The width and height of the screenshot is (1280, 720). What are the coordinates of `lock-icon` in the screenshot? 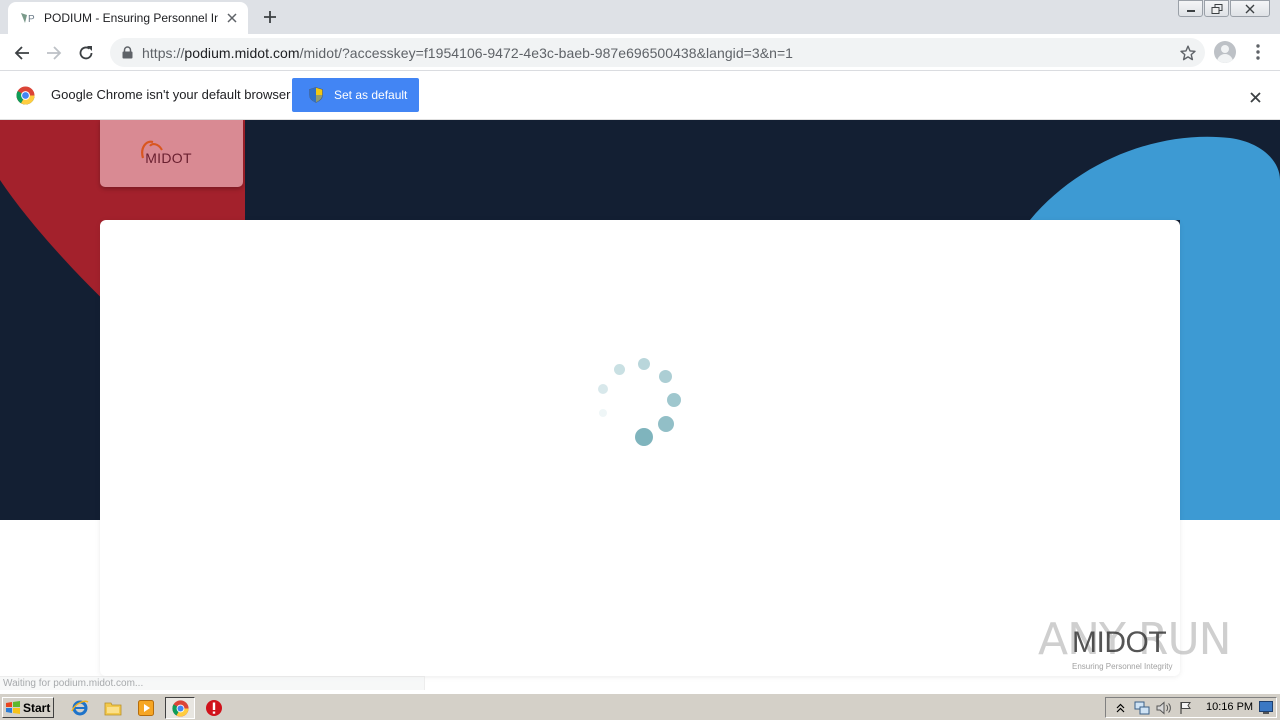 It's located at (127, 53).